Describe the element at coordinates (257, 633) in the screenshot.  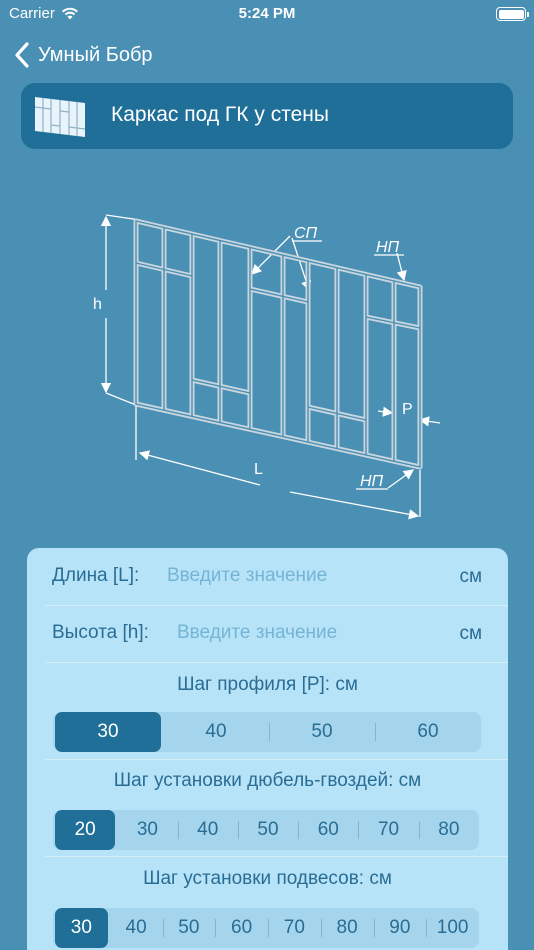
I see `height-input: Введите значение` at that location.